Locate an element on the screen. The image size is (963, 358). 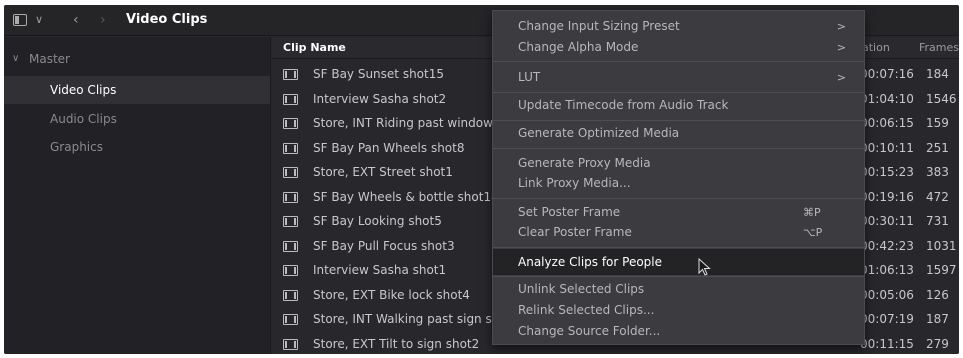
menu-item-label: Update Timecode from Audio Track is located at coordinates (623, 105).